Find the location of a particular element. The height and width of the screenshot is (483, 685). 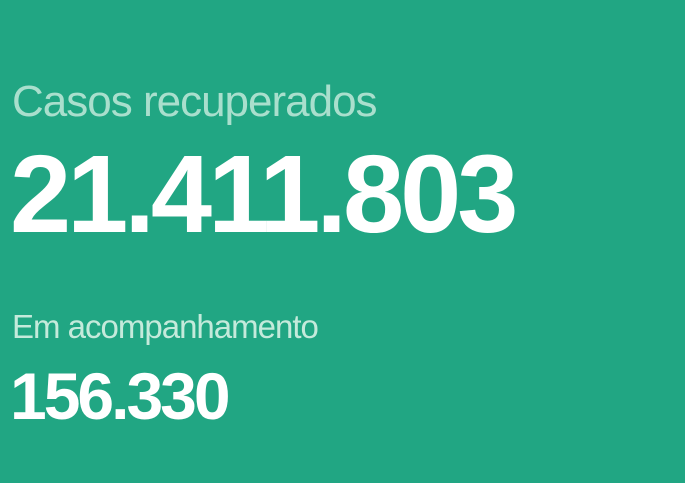

recovered-cases-label: Casos recuperados is located at coordinates (195, 101).